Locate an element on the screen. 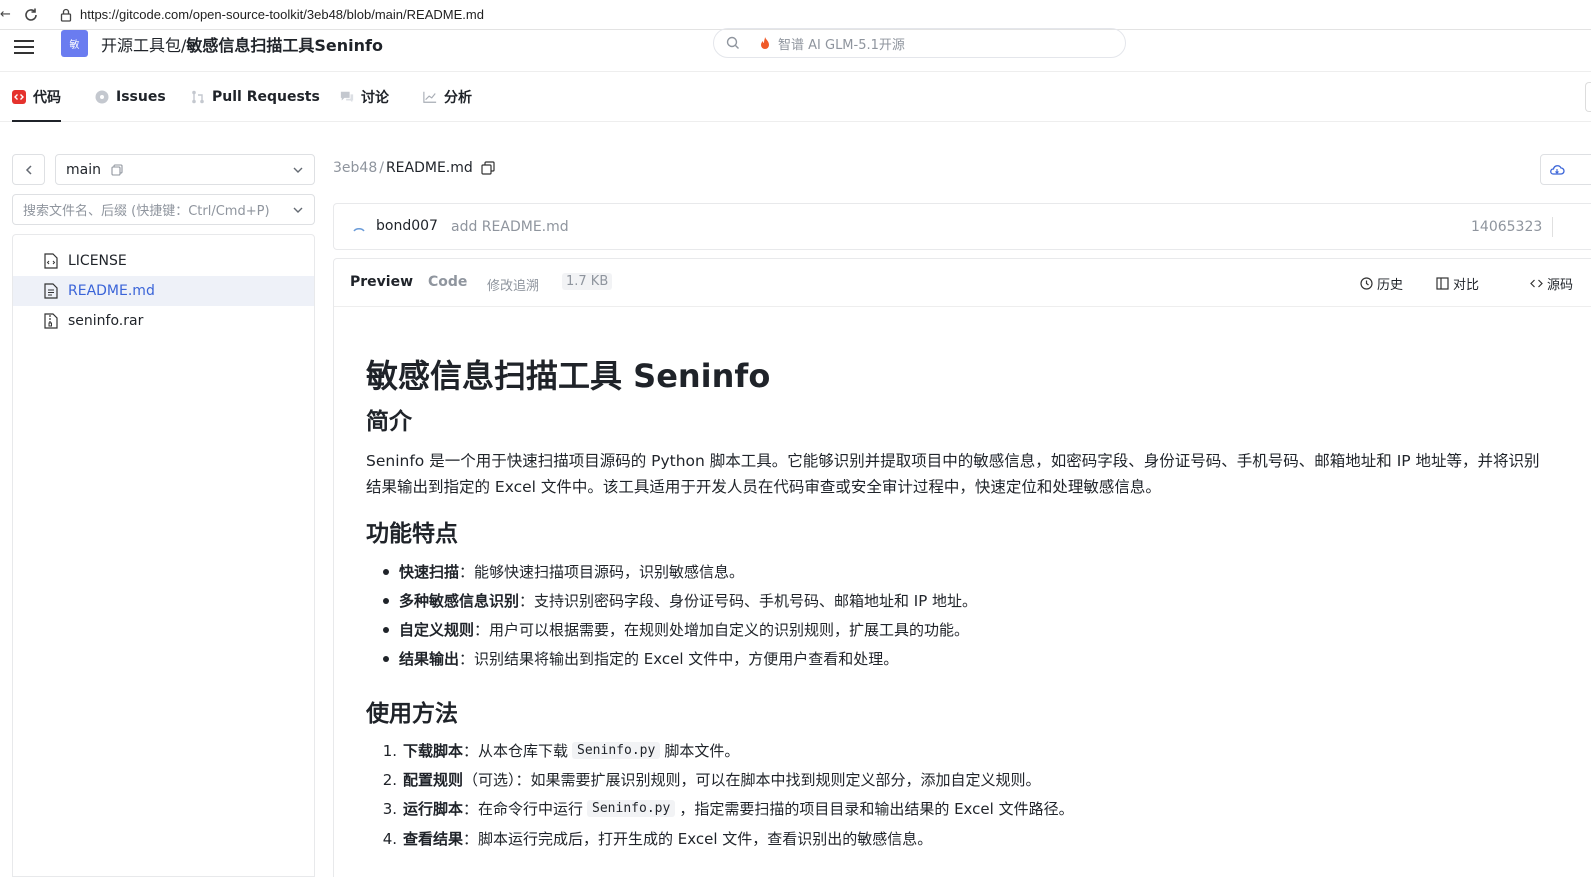  list-item: 结果输出 ：识别结果将输出到指定的 Excel 文件中，方便用户查看和处理。 is located at coordinates (632, 658).